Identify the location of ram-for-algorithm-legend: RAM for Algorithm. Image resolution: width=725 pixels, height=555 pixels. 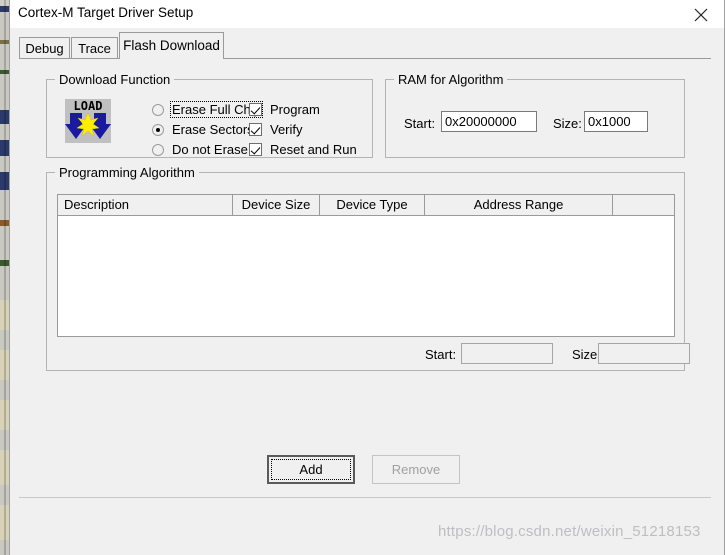
(451, 79).